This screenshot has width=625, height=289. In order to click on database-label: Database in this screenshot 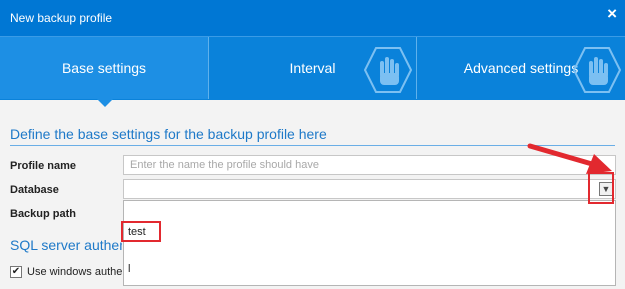, I will do `click(34, 190)`.